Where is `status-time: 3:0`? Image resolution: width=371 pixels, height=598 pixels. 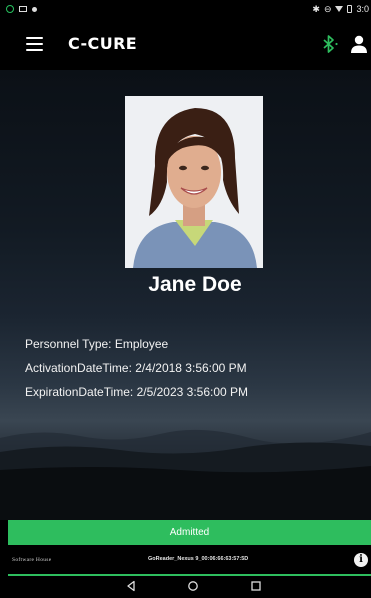
status-time: 3:0 is located at coordinates (362, 9).